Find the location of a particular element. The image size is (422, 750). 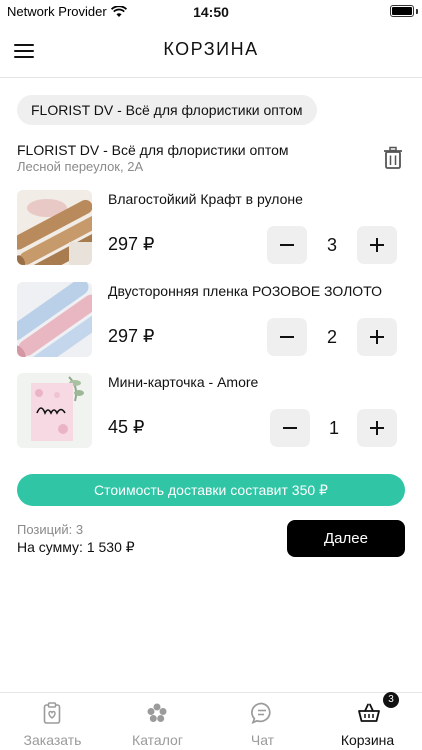

tab-label: Чат is located at coordinates (262, 740).